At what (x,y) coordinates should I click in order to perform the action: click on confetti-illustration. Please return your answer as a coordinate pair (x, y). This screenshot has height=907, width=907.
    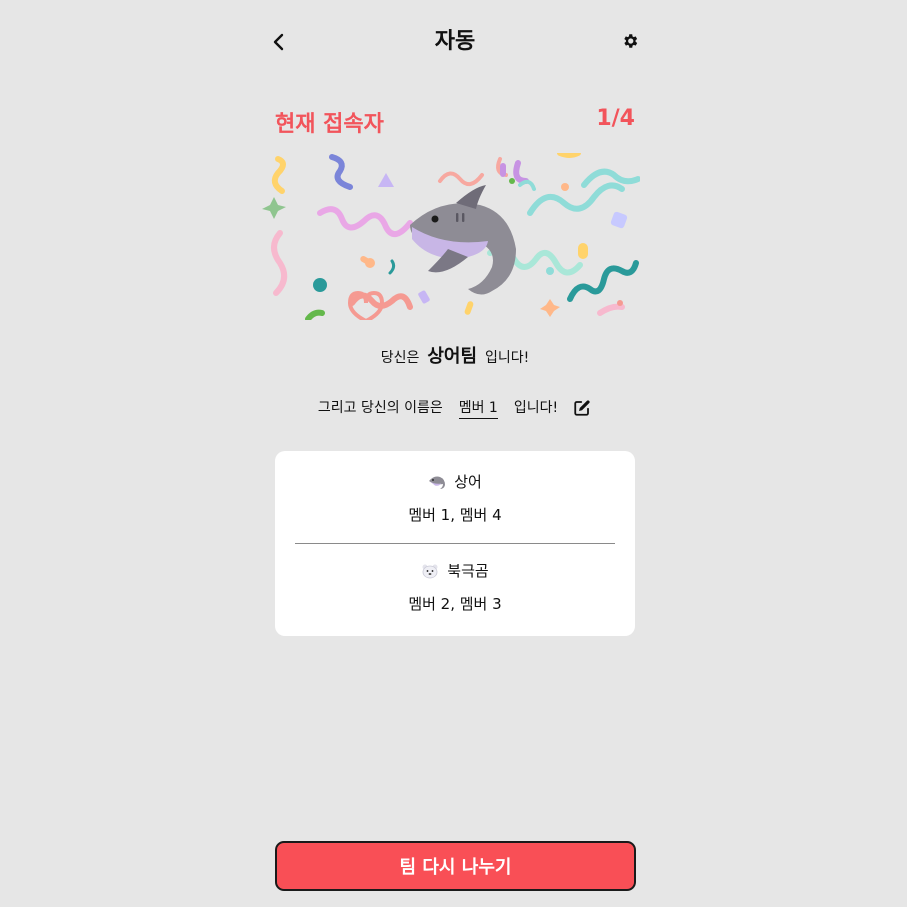
    Looking at the image, I should click on (451, 237).